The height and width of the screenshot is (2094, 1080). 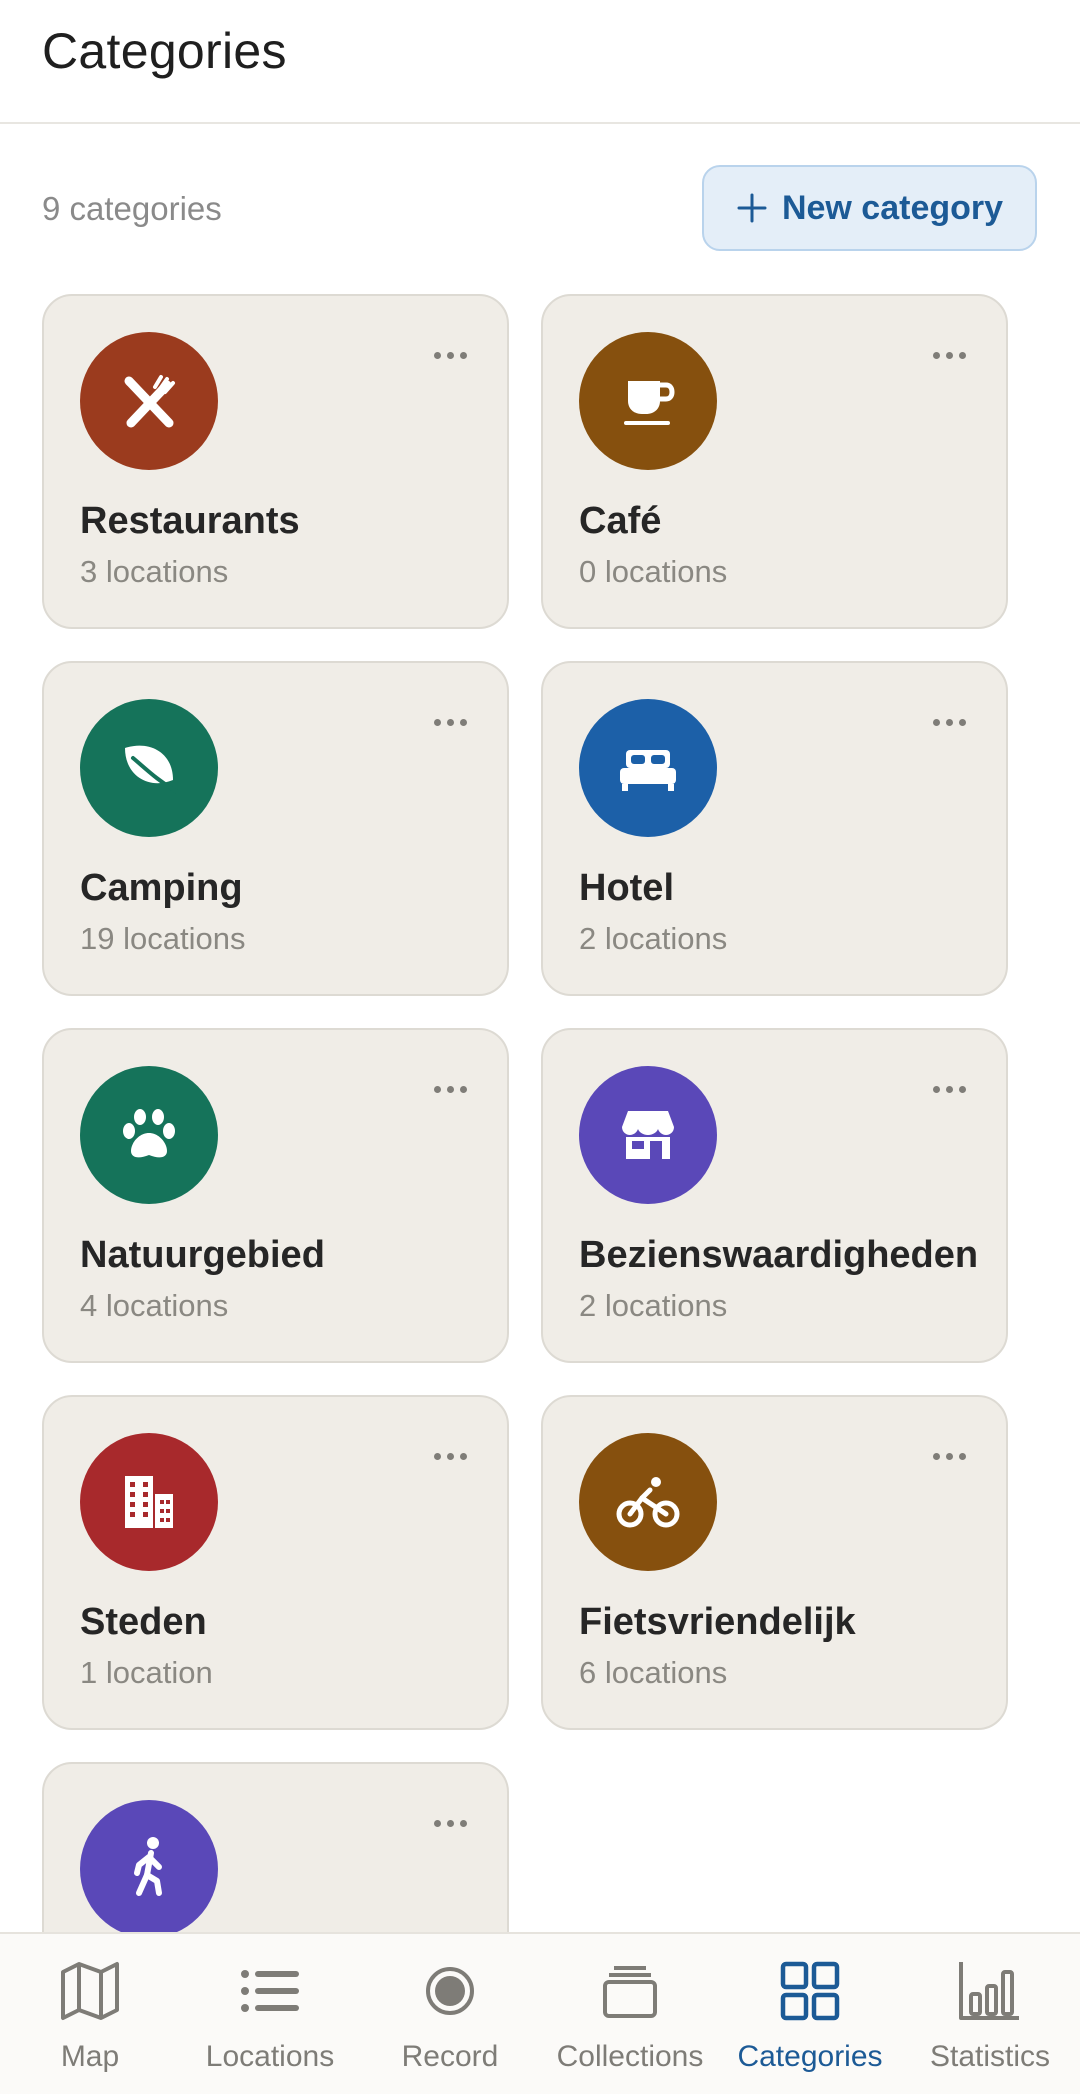 I want to click on fork-knife-icon, so click(x=149, y=401).